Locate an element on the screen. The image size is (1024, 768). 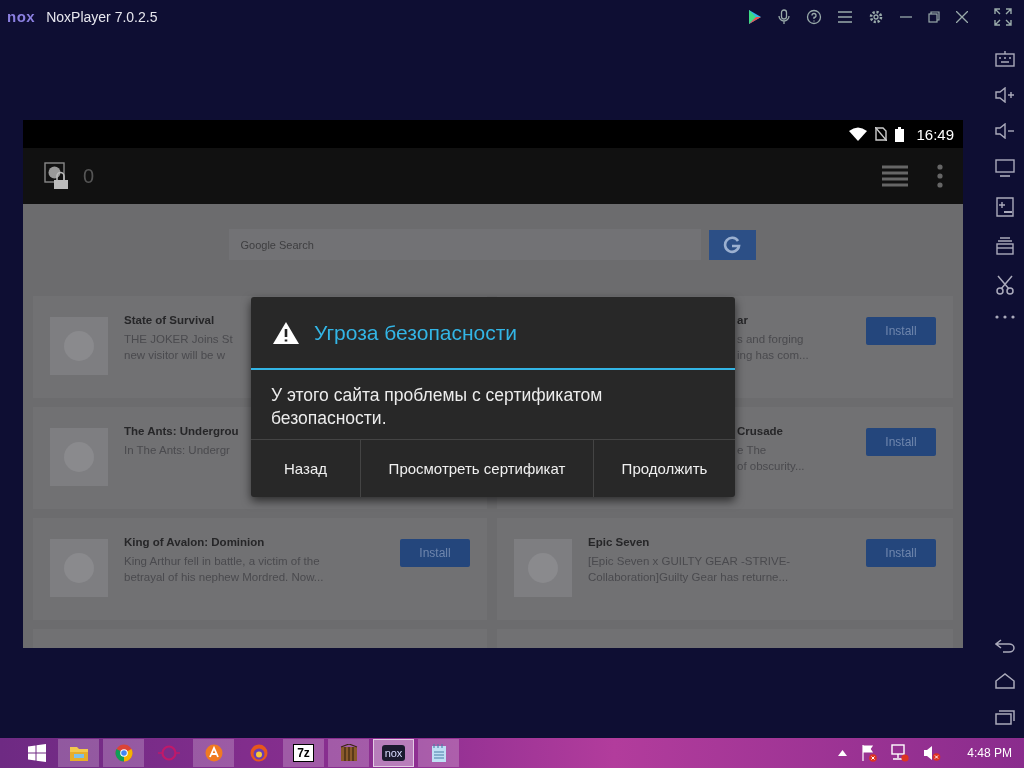
dialog-title: Угроза безопасности is located at coordinates (416, 332).